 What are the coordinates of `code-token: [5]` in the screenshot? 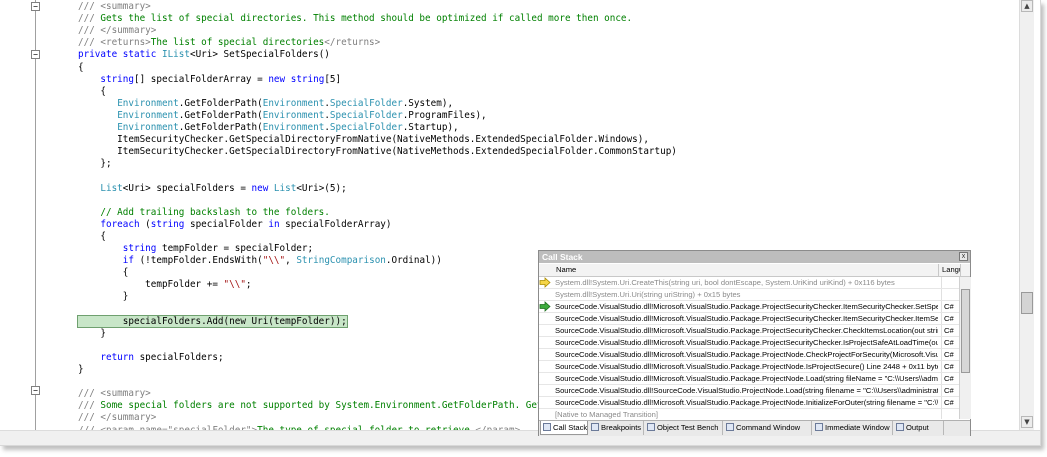 It's located at (333, 79).